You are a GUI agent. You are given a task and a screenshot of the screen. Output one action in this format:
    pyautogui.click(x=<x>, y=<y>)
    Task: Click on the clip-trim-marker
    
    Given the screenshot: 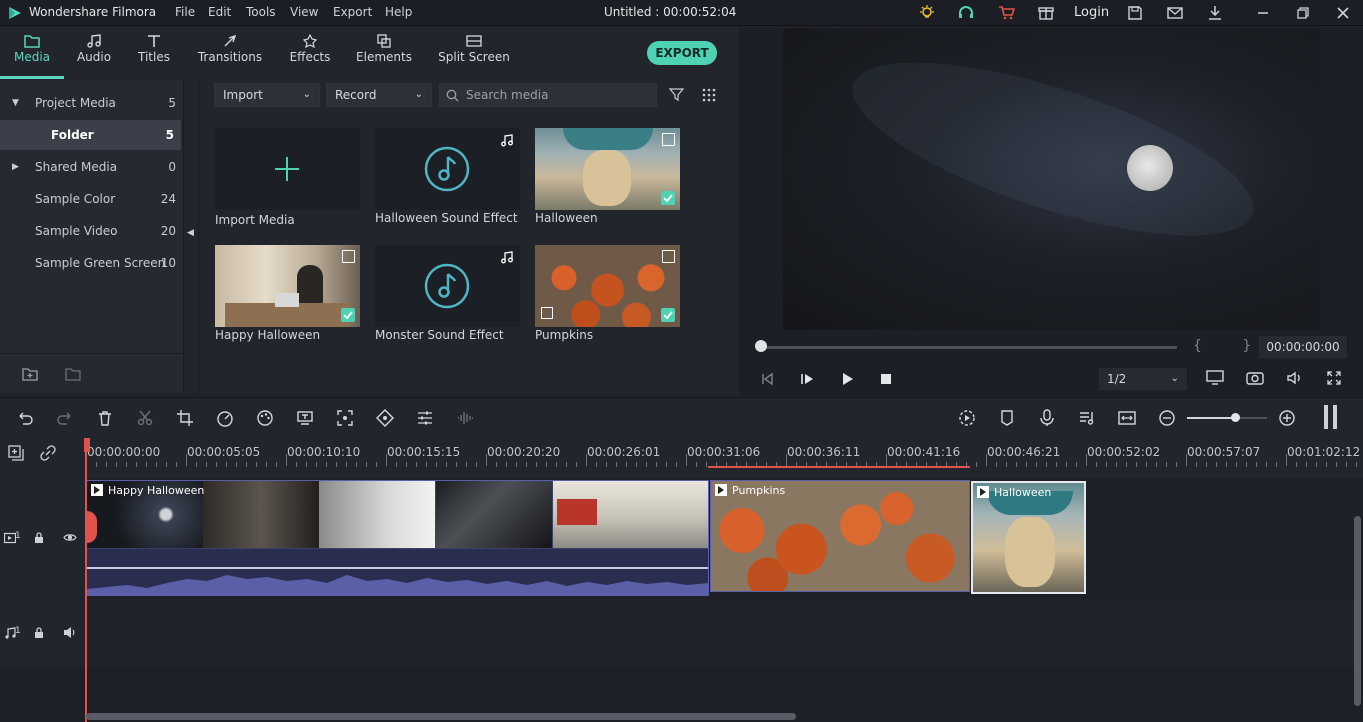 What is the action you would take?
    pyautogui.click(x=92, y=527)
    